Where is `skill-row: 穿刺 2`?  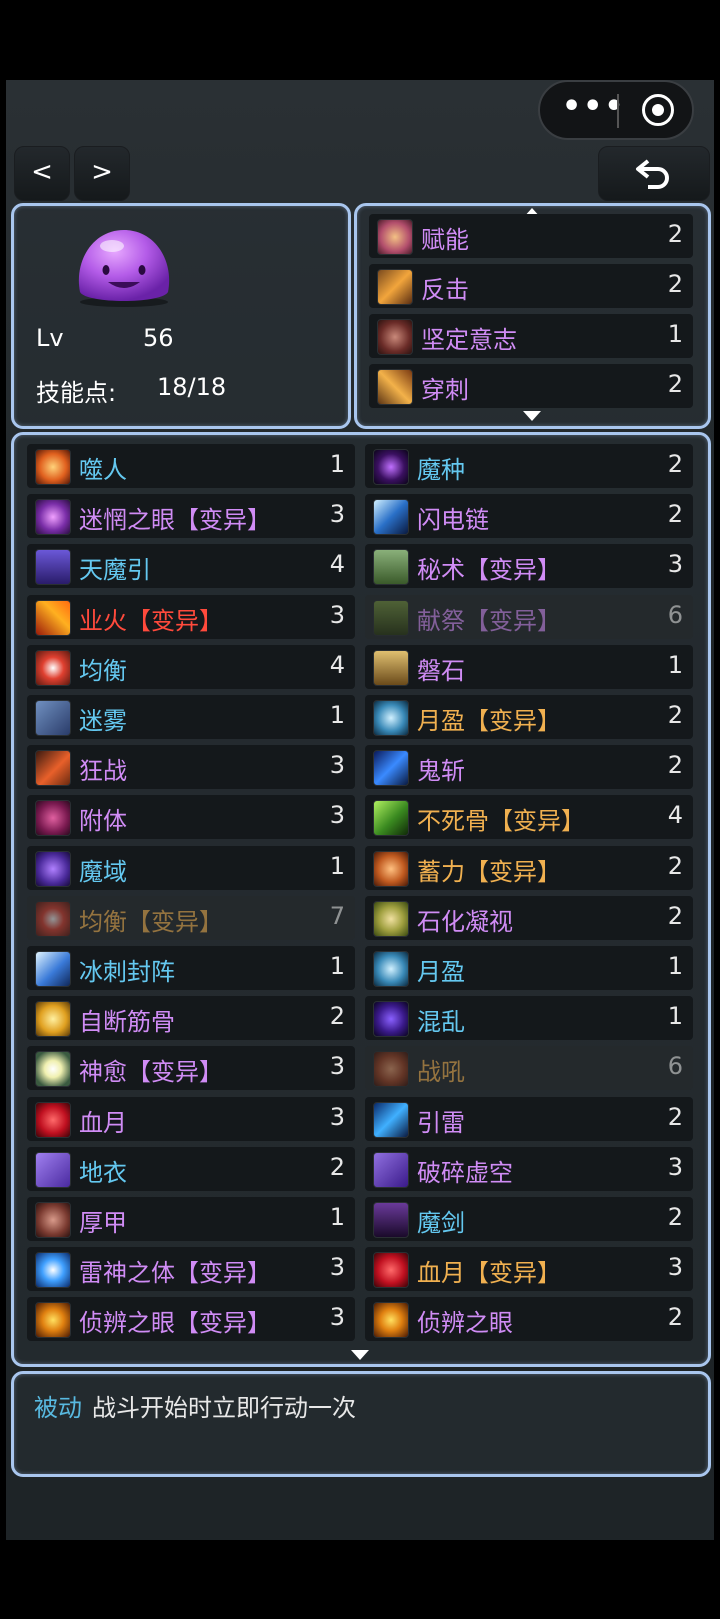
skill-row: 穿刺 2 is located at coordinates (531, 386).